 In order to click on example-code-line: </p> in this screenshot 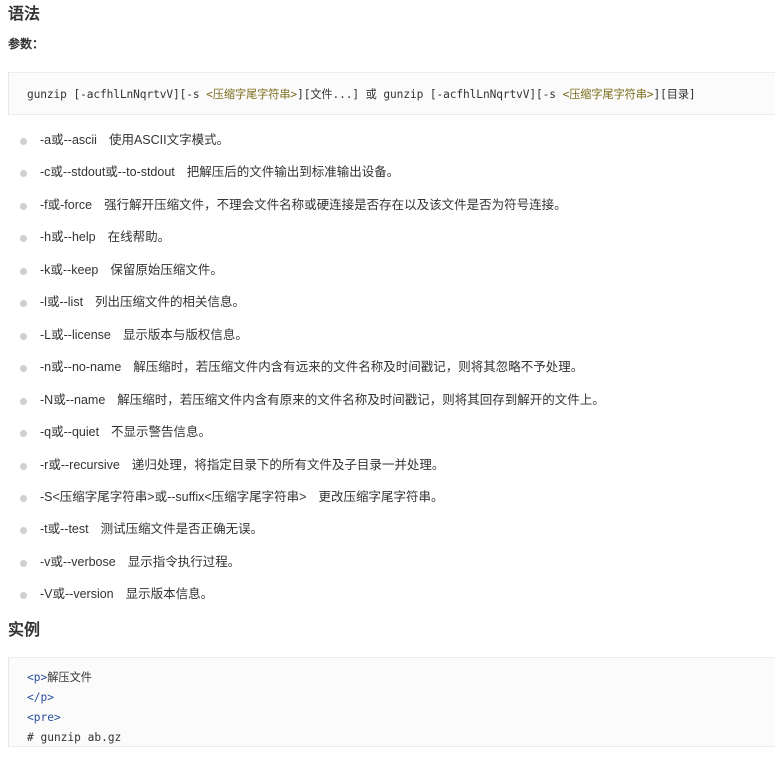, I will do `click(40, 698)`.